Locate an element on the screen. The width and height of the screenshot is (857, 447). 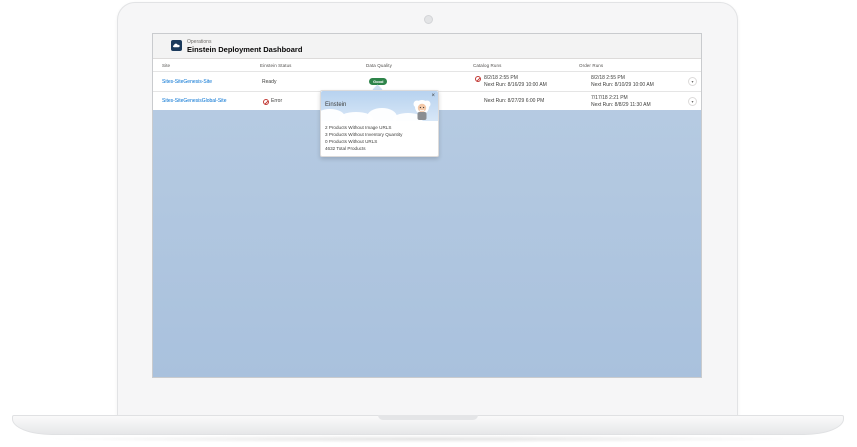
einstein-banner: Einstein × is located at coordinates (379, 106).